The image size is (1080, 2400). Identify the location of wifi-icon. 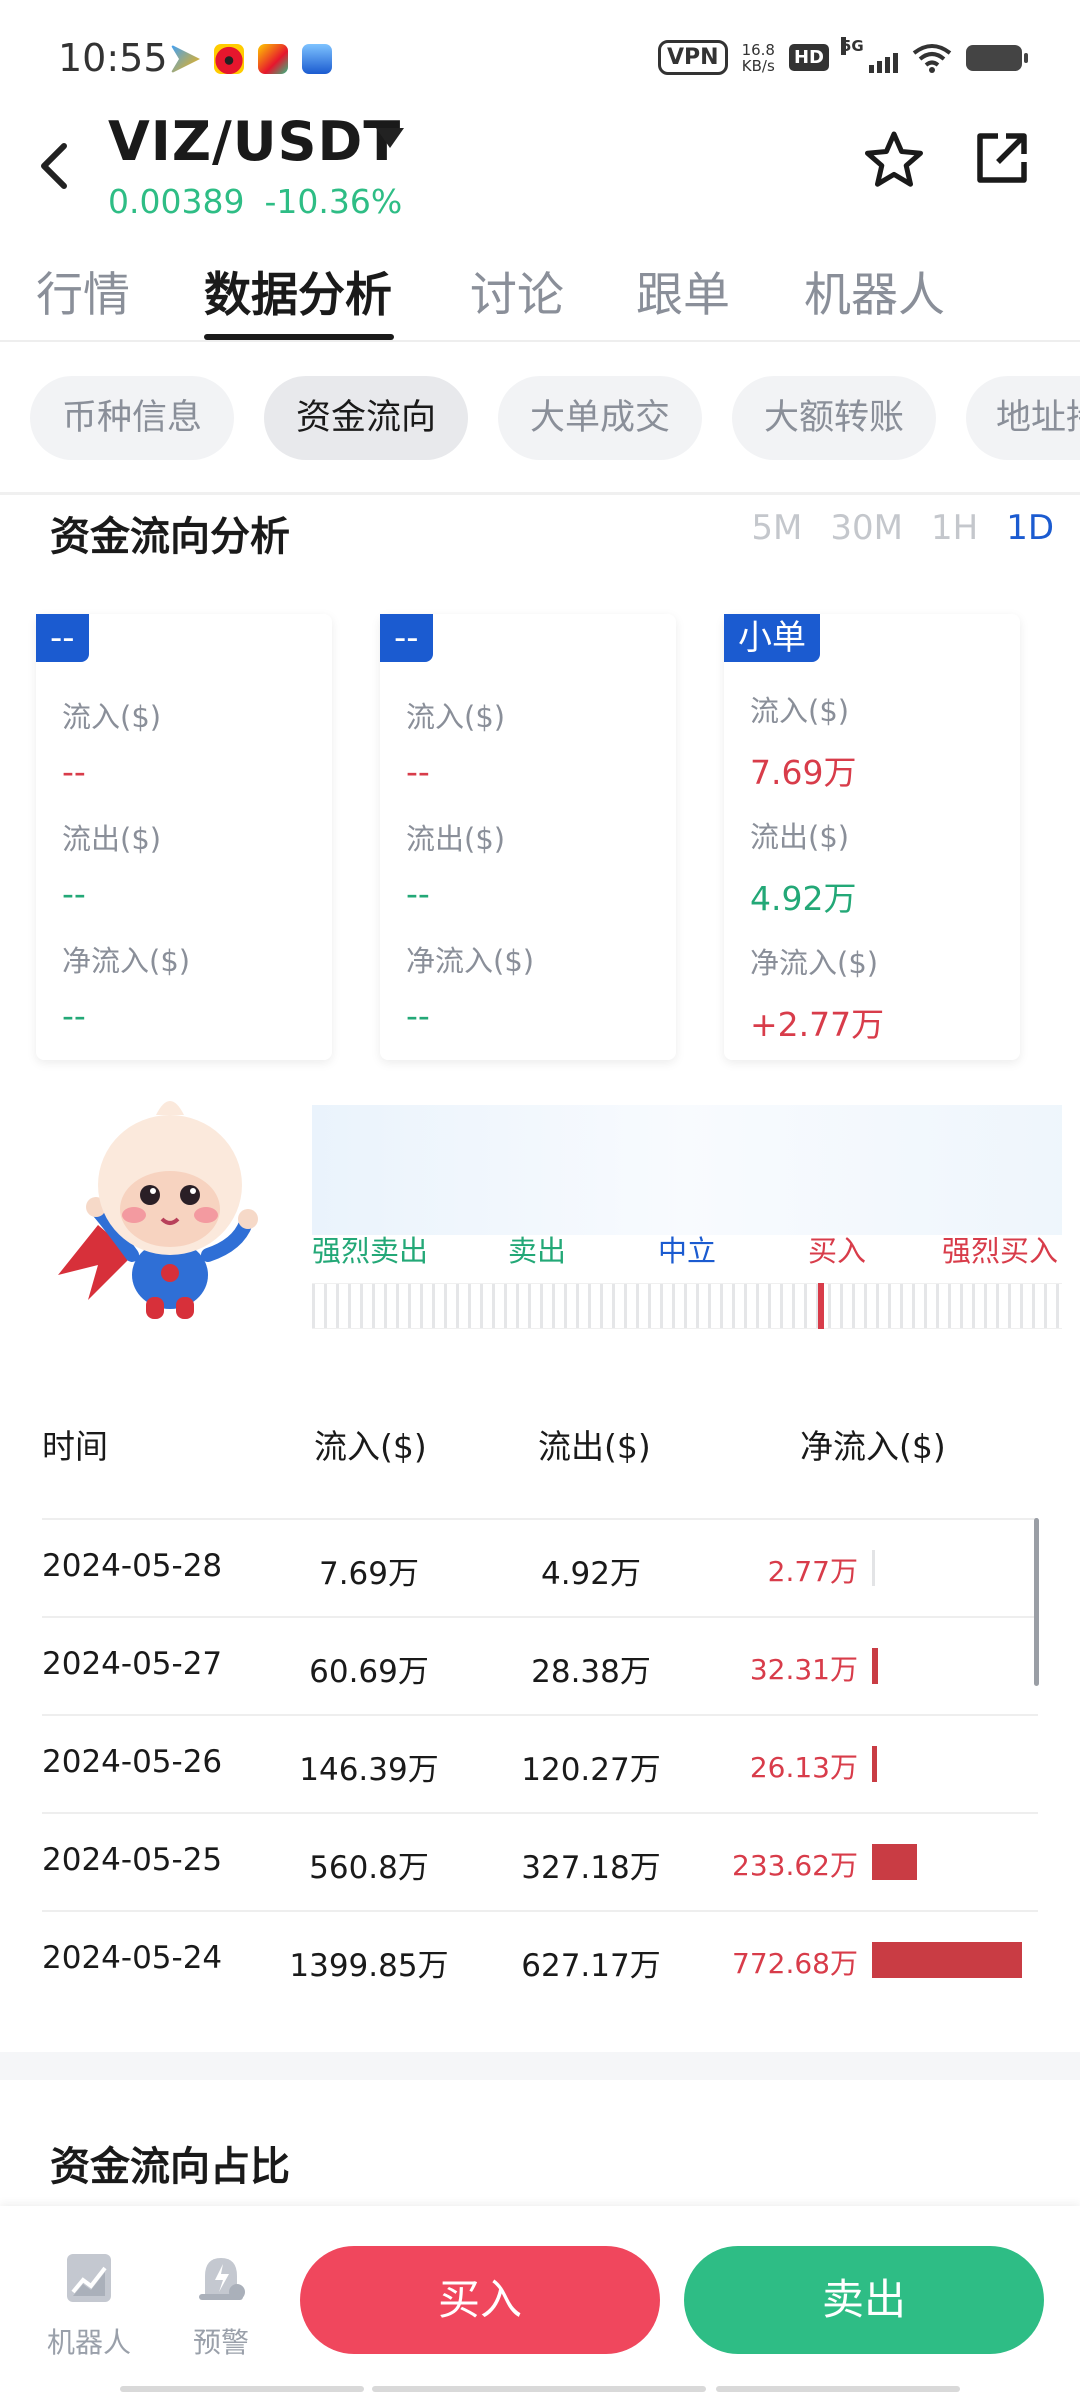
(932, 58).